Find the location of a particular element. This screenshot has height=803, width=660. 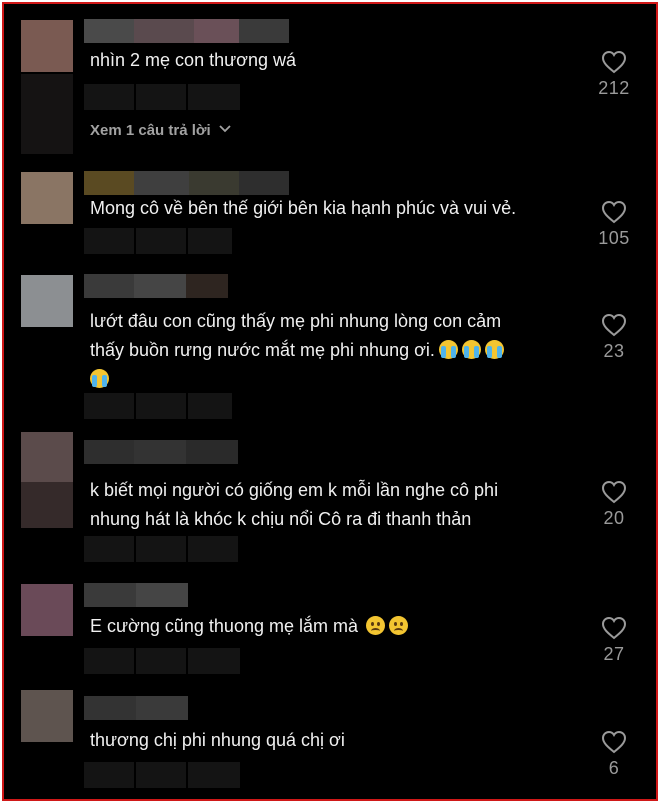

view-replies-label: Xem 1 câu trả lời is located at coordinates (150, 130).